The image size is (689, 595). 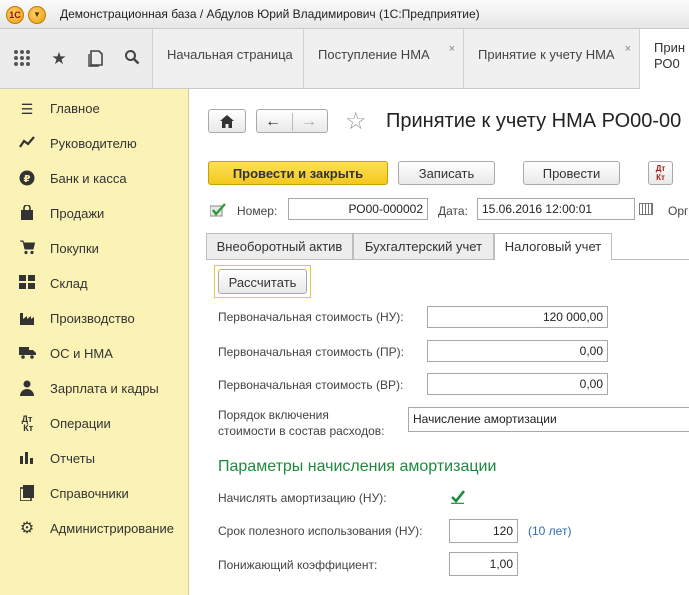 What do you see at coordinates (37, 15) in the screenshot?
I see `main-menu-icon: ▼` at bounding box center [37, 15].